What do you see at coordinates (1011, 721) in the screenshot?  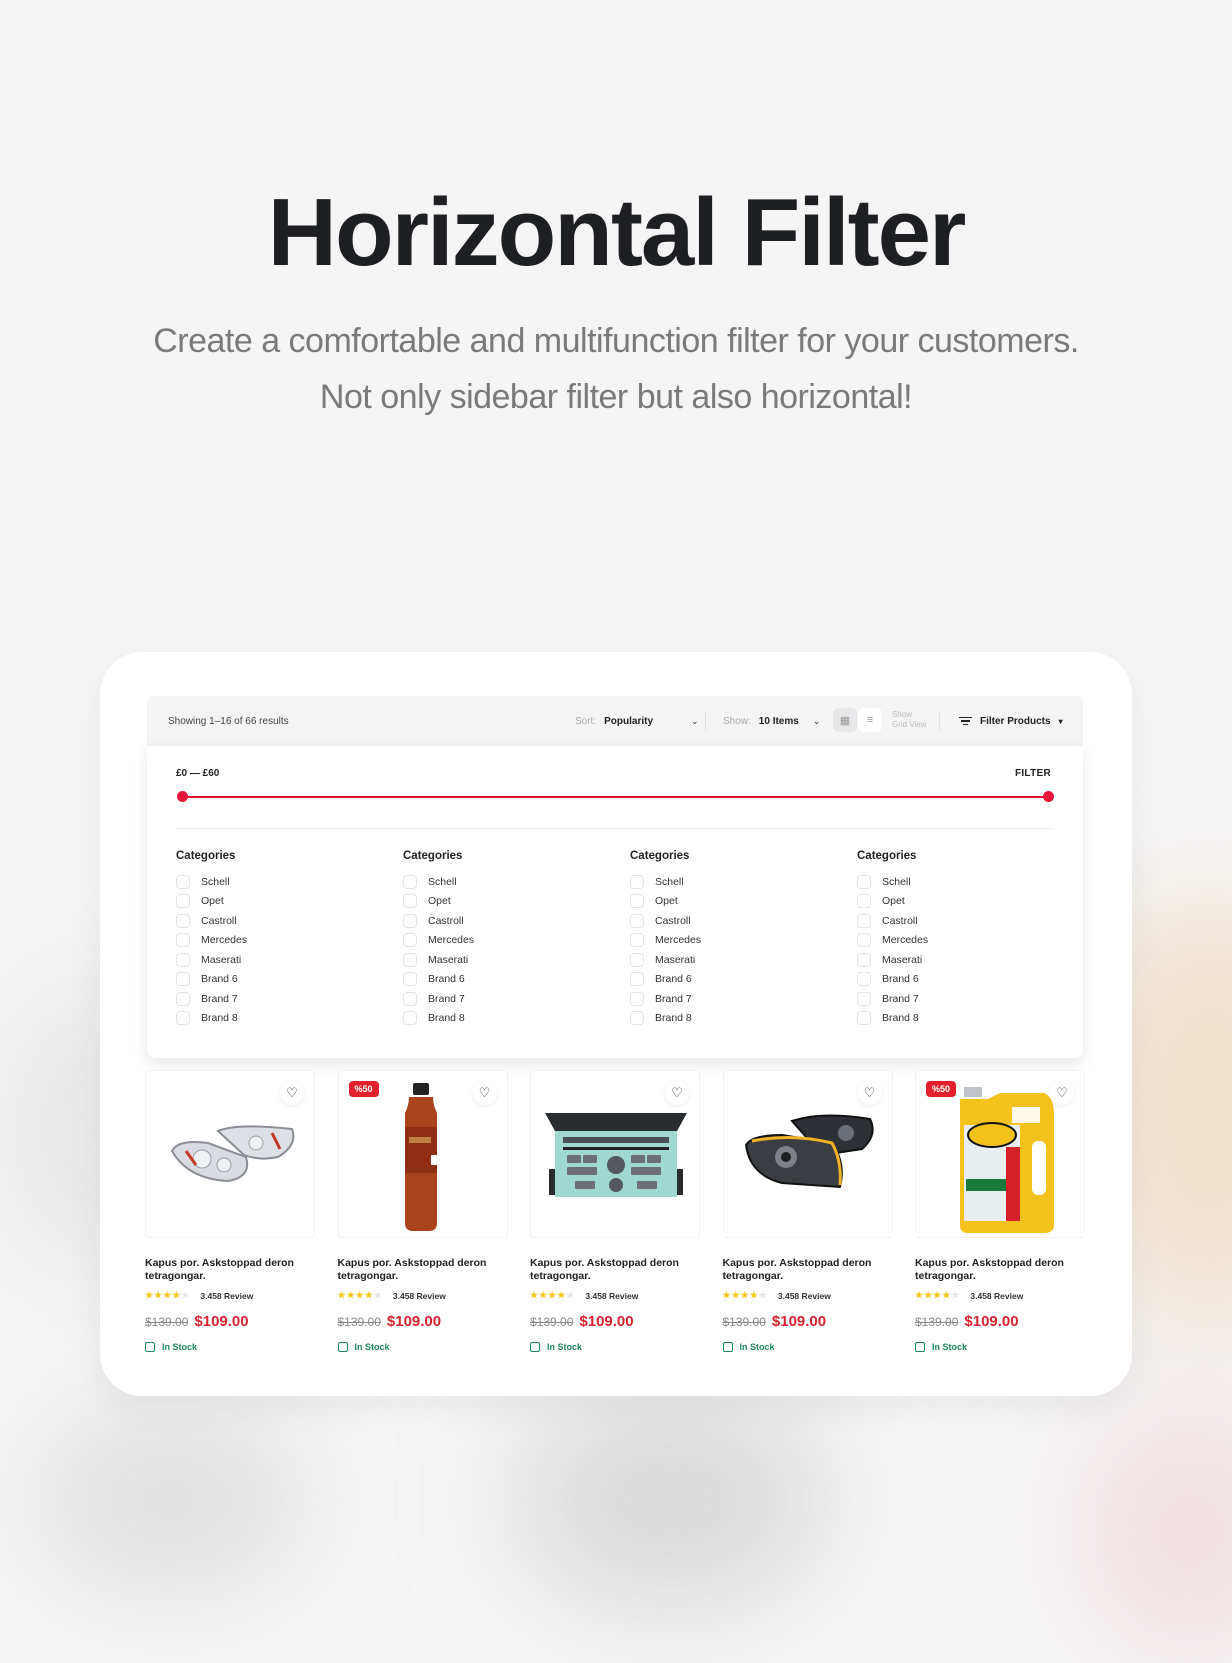 I see `filter-products-button: Filter Products ▾` at bounding box center [1011, 721].